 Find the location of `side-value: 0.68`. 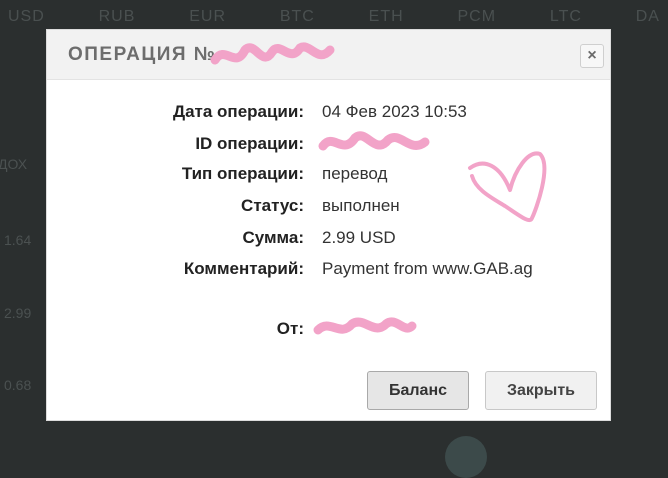

side-value: 0.68 is located at coordinates (18, 385).